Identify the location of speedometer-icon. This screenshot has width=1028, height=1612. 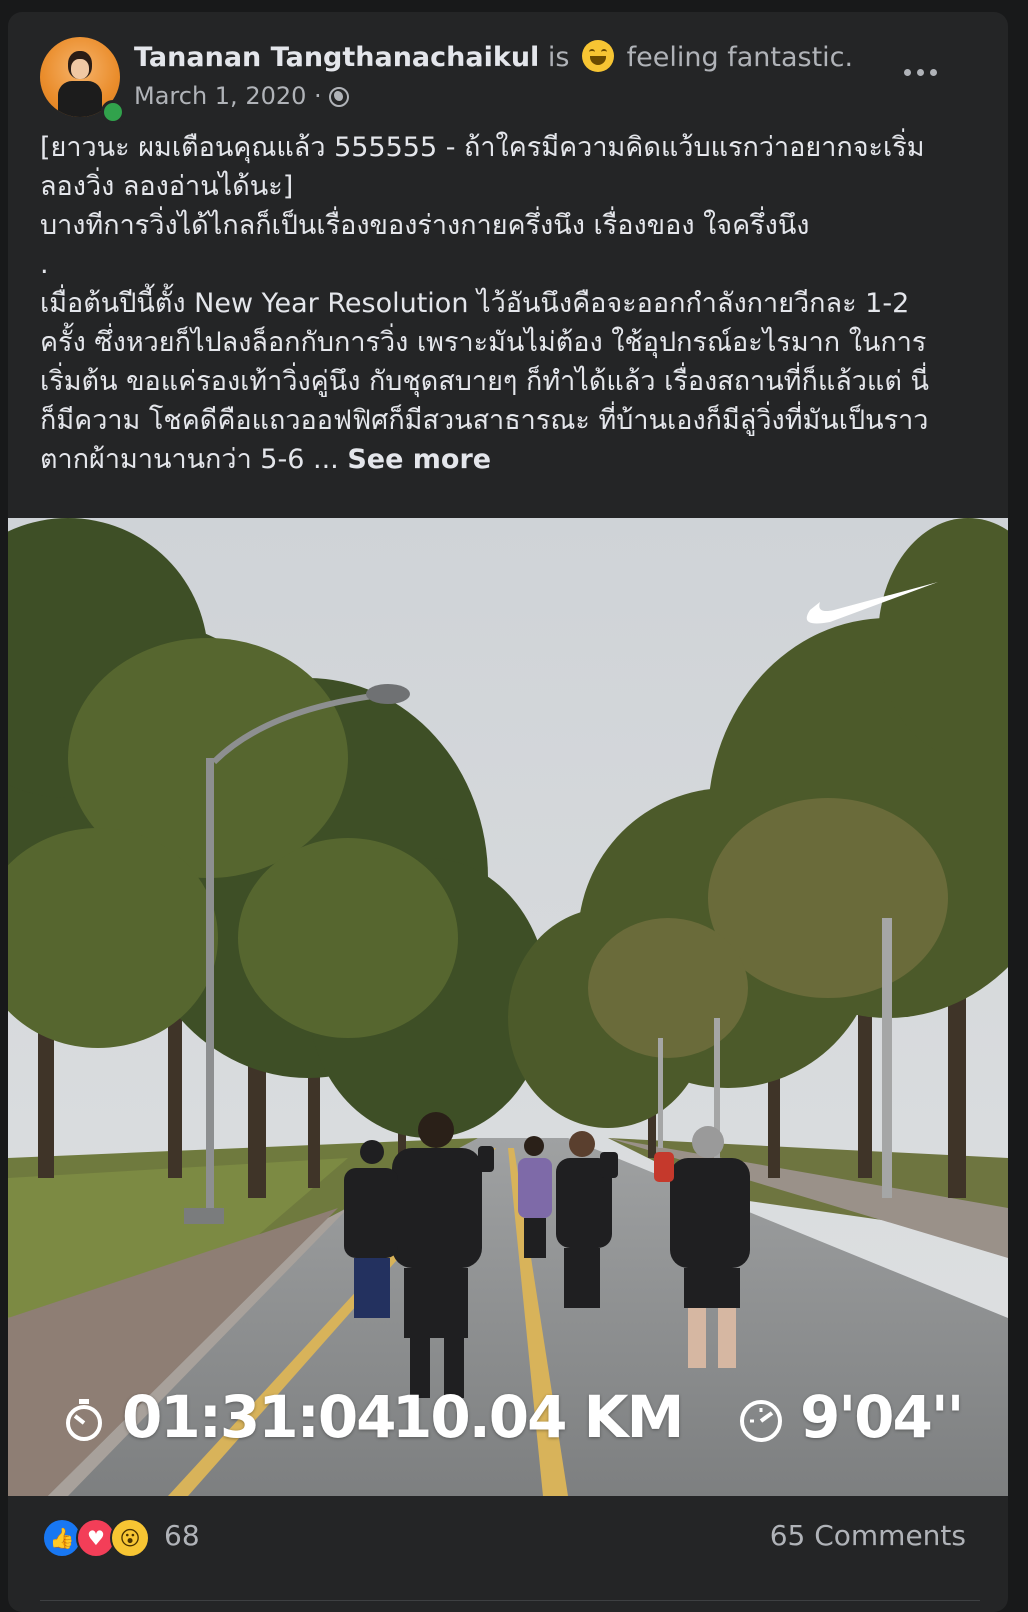
(761, 1421).